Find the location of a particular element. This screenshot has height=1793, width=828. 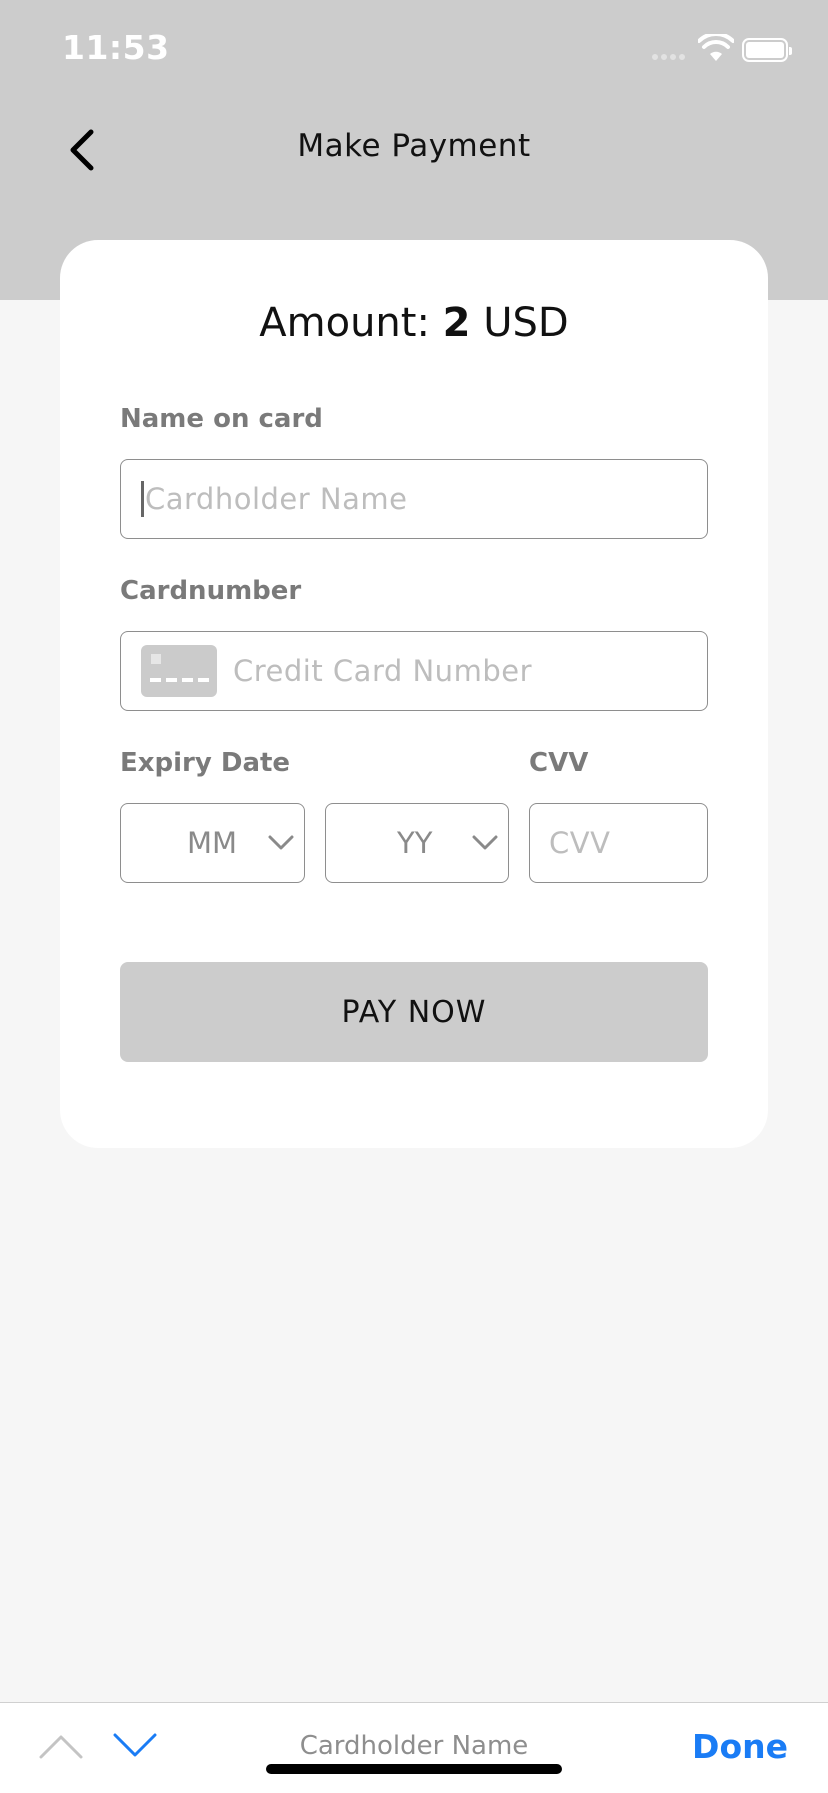

expiry-year-value: YY is located at coordinates (415, 843).